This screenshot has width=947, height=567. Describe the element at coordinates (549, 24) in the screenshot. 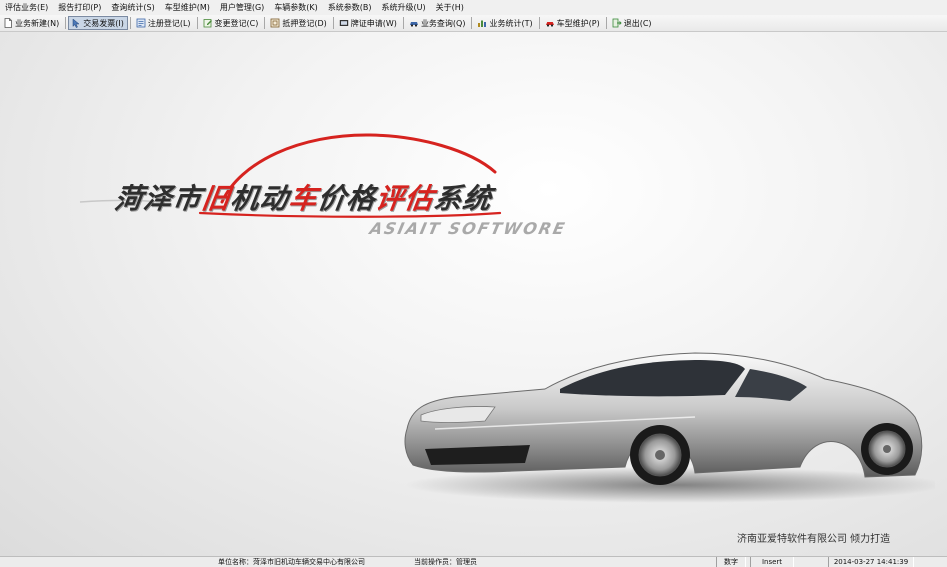

I see `car-red-icon` at that location.